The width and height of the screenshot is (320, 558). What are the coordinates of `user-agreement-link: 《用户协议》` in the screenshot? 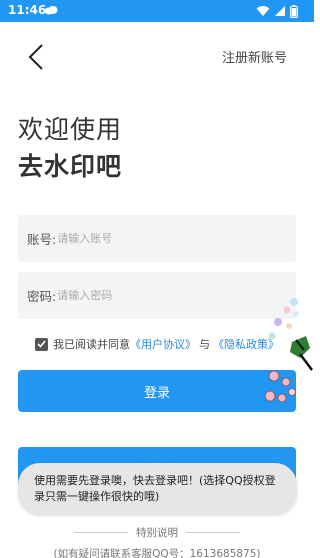 It's located at (163, 344).